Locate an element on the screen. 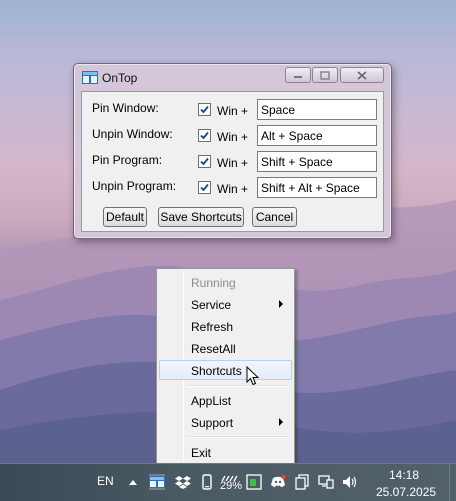 This screenshot has width=456, height=501. language-indicator: EN is located at coordinates (105, 481).